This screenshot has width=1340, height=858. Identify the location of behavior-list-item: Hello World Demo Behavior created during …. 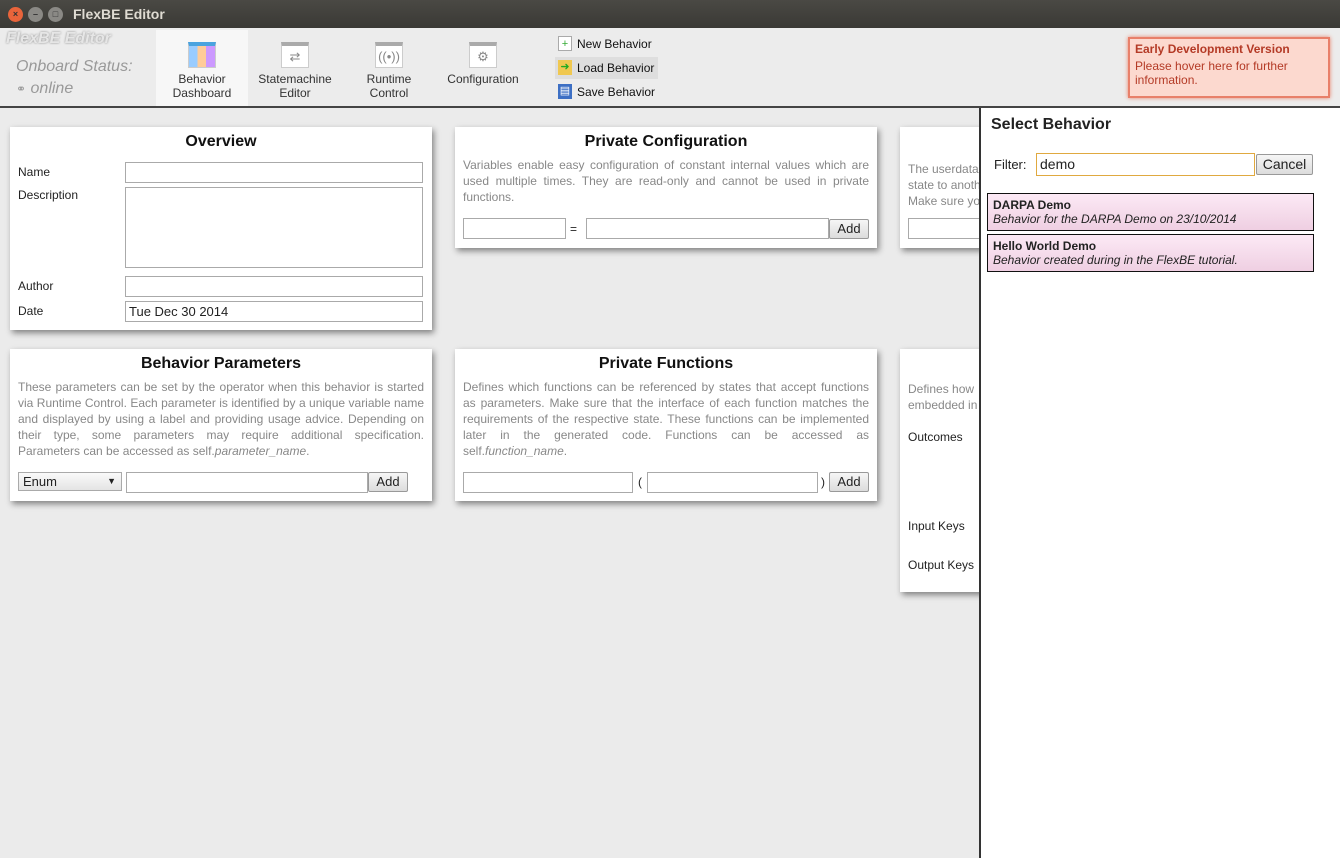
(1150, 253).